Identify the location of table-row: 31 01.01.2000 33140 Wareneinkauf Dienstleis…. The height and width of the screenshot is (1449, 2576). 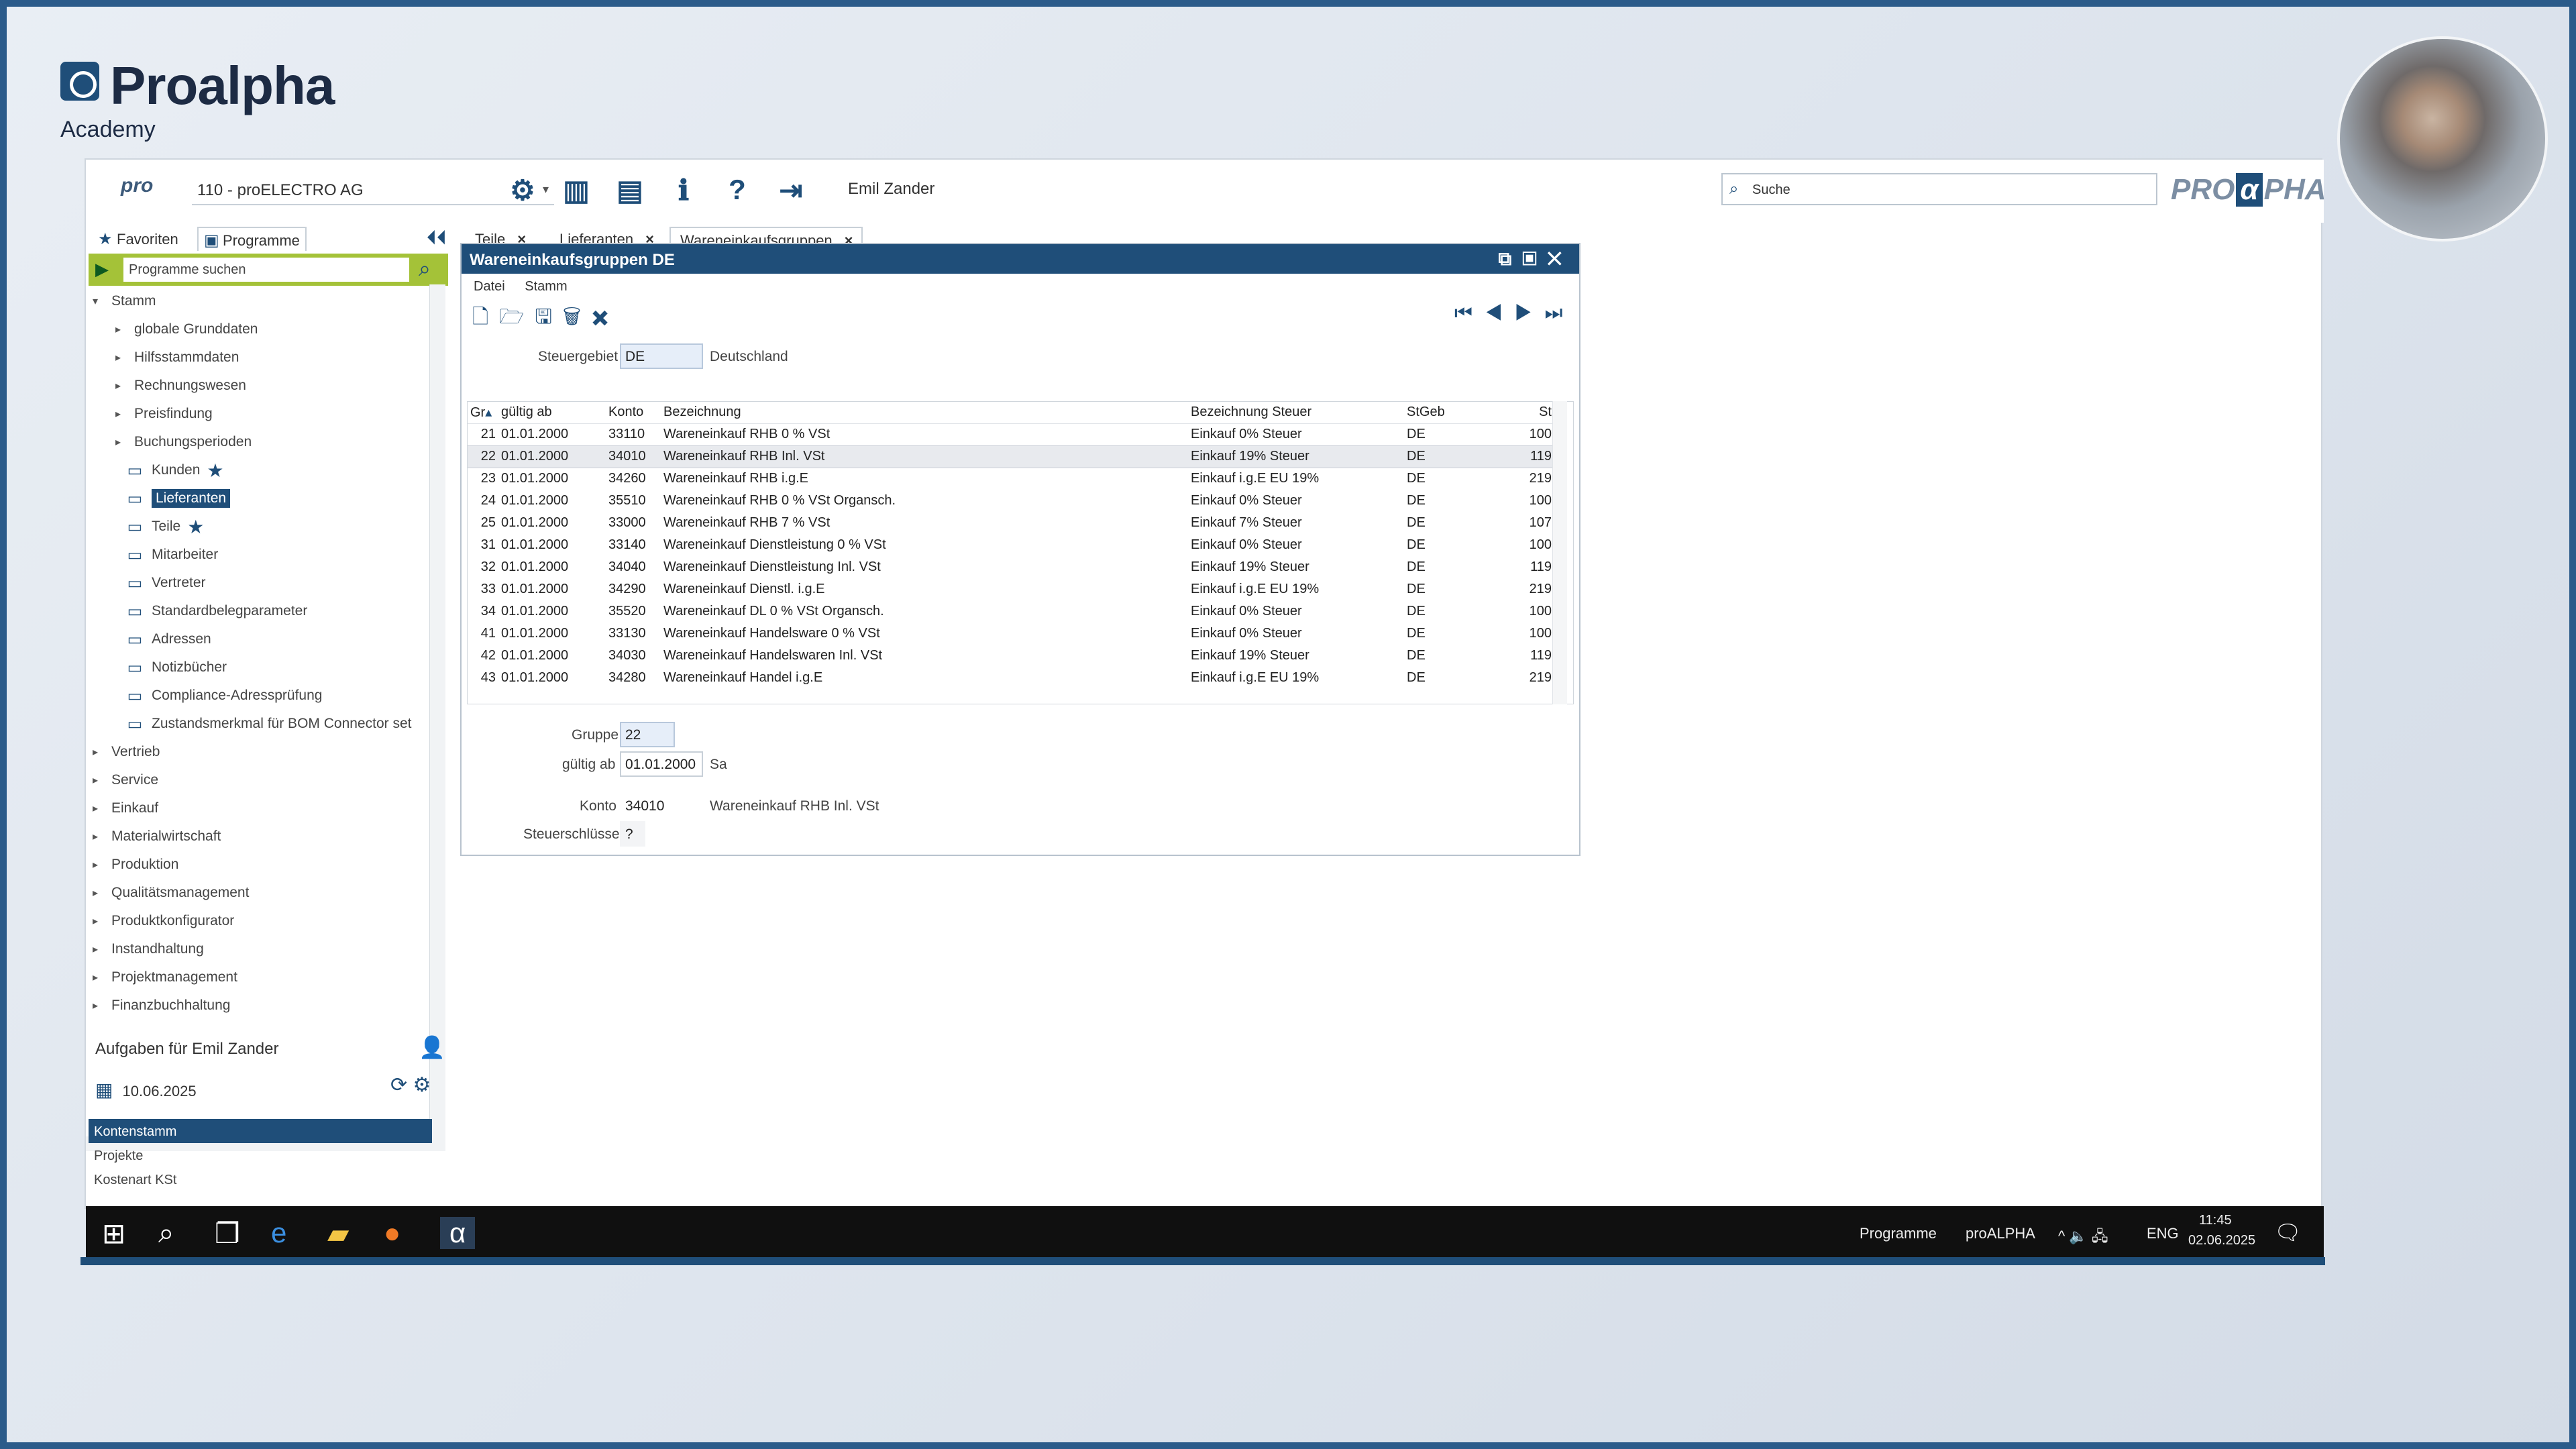
(1011, 545).